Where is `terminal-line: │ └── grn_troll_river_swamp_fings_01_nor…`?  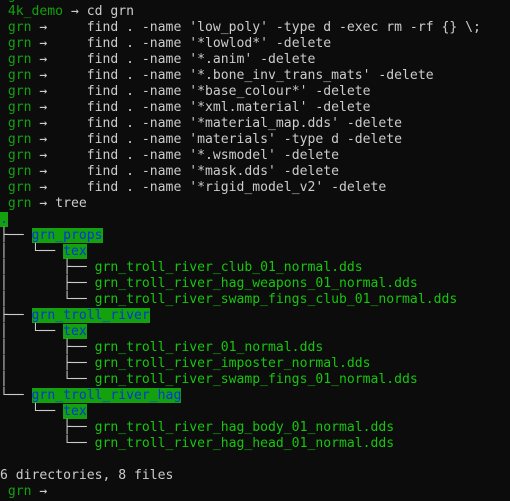 terminal-line: │ └── grn_troll_river_swamp_fings_01_nor… is located at coordinates (209, 380).